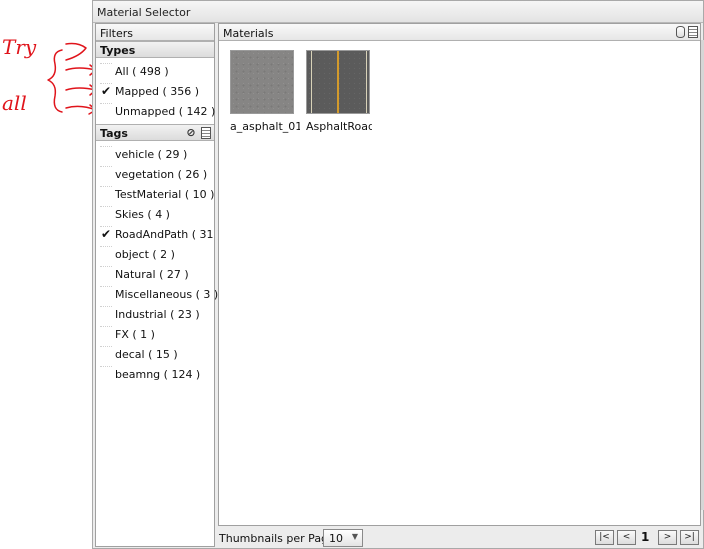  What do you see at coordinates (155, 132) in the screenshot?
I see `tags-header: Tags ⊘` at bounding box center [155, 132].